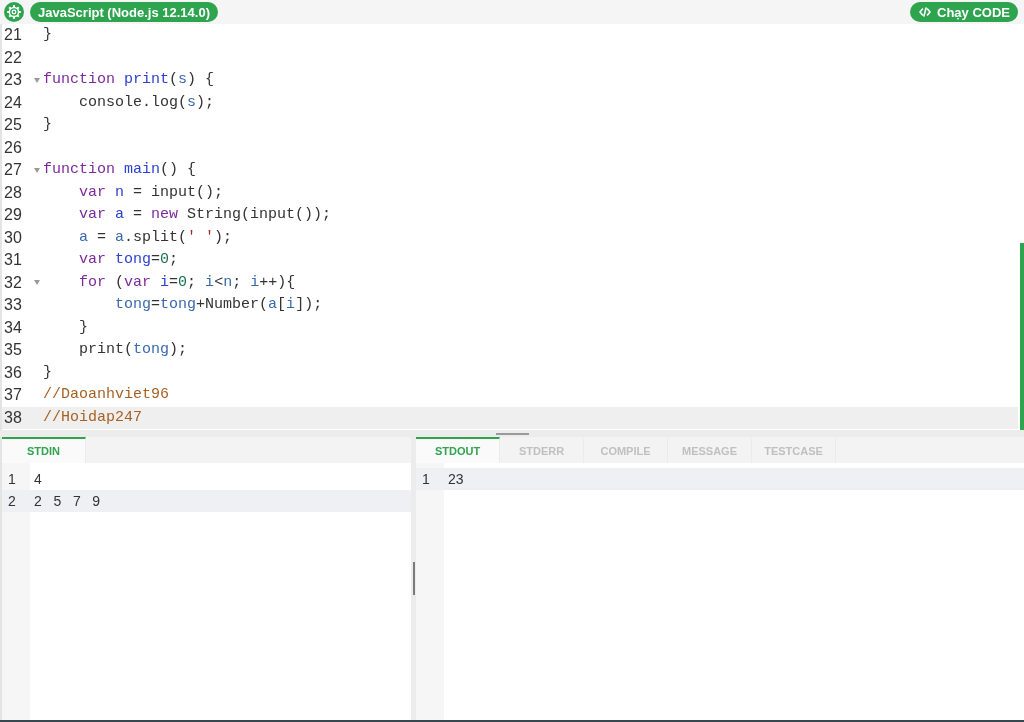 The image size is (1024, 722). Describe the element at coordinates (13, 125) in the screenshot. I see `line-number: 25` at that location.